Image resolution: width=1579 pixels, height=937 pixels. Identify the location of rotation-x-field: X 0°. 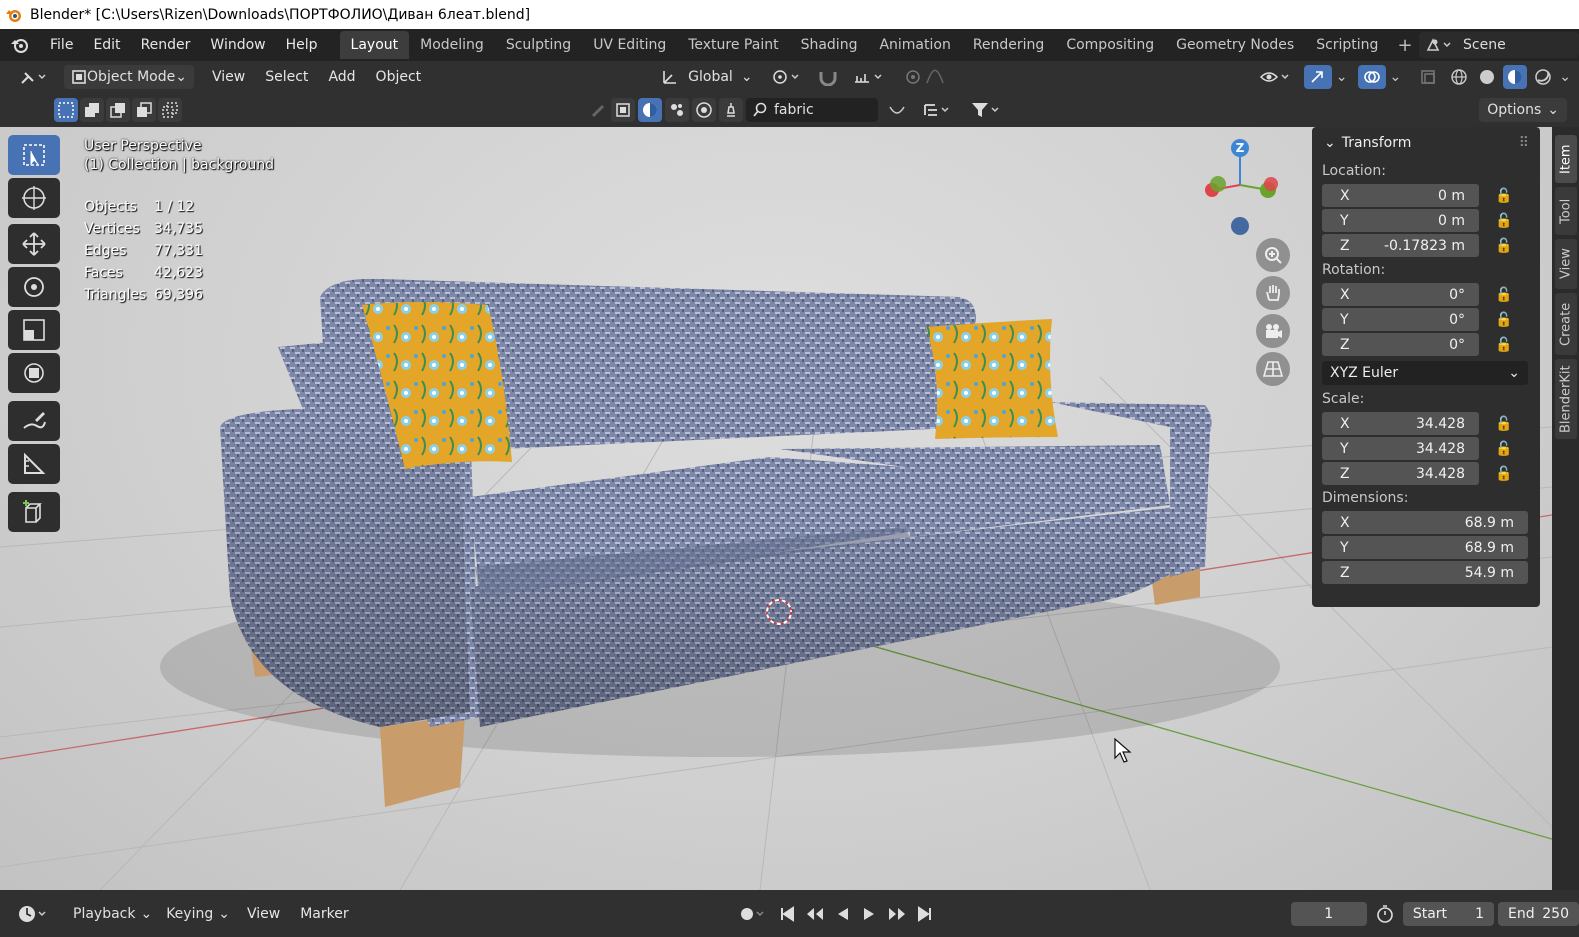
(1400, 294).